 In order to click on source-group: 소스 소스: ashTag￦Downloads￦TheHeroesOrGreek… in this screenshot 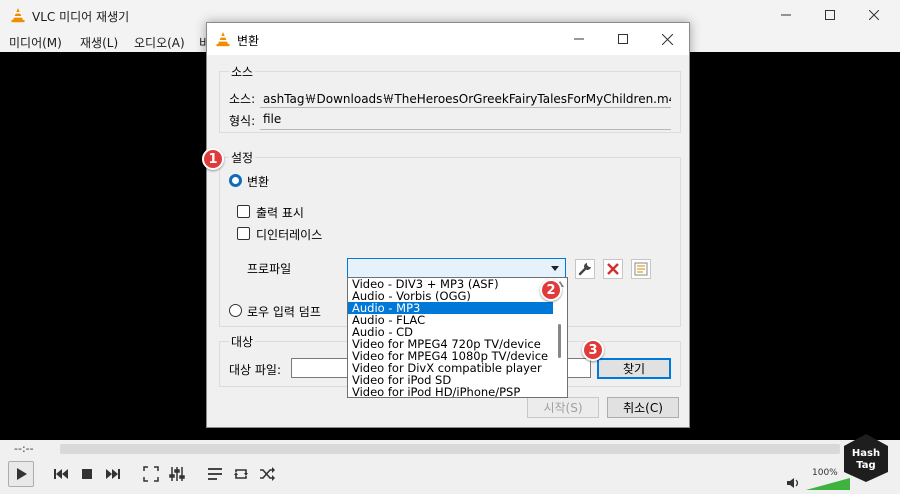, I will do `click(450, 98)`.